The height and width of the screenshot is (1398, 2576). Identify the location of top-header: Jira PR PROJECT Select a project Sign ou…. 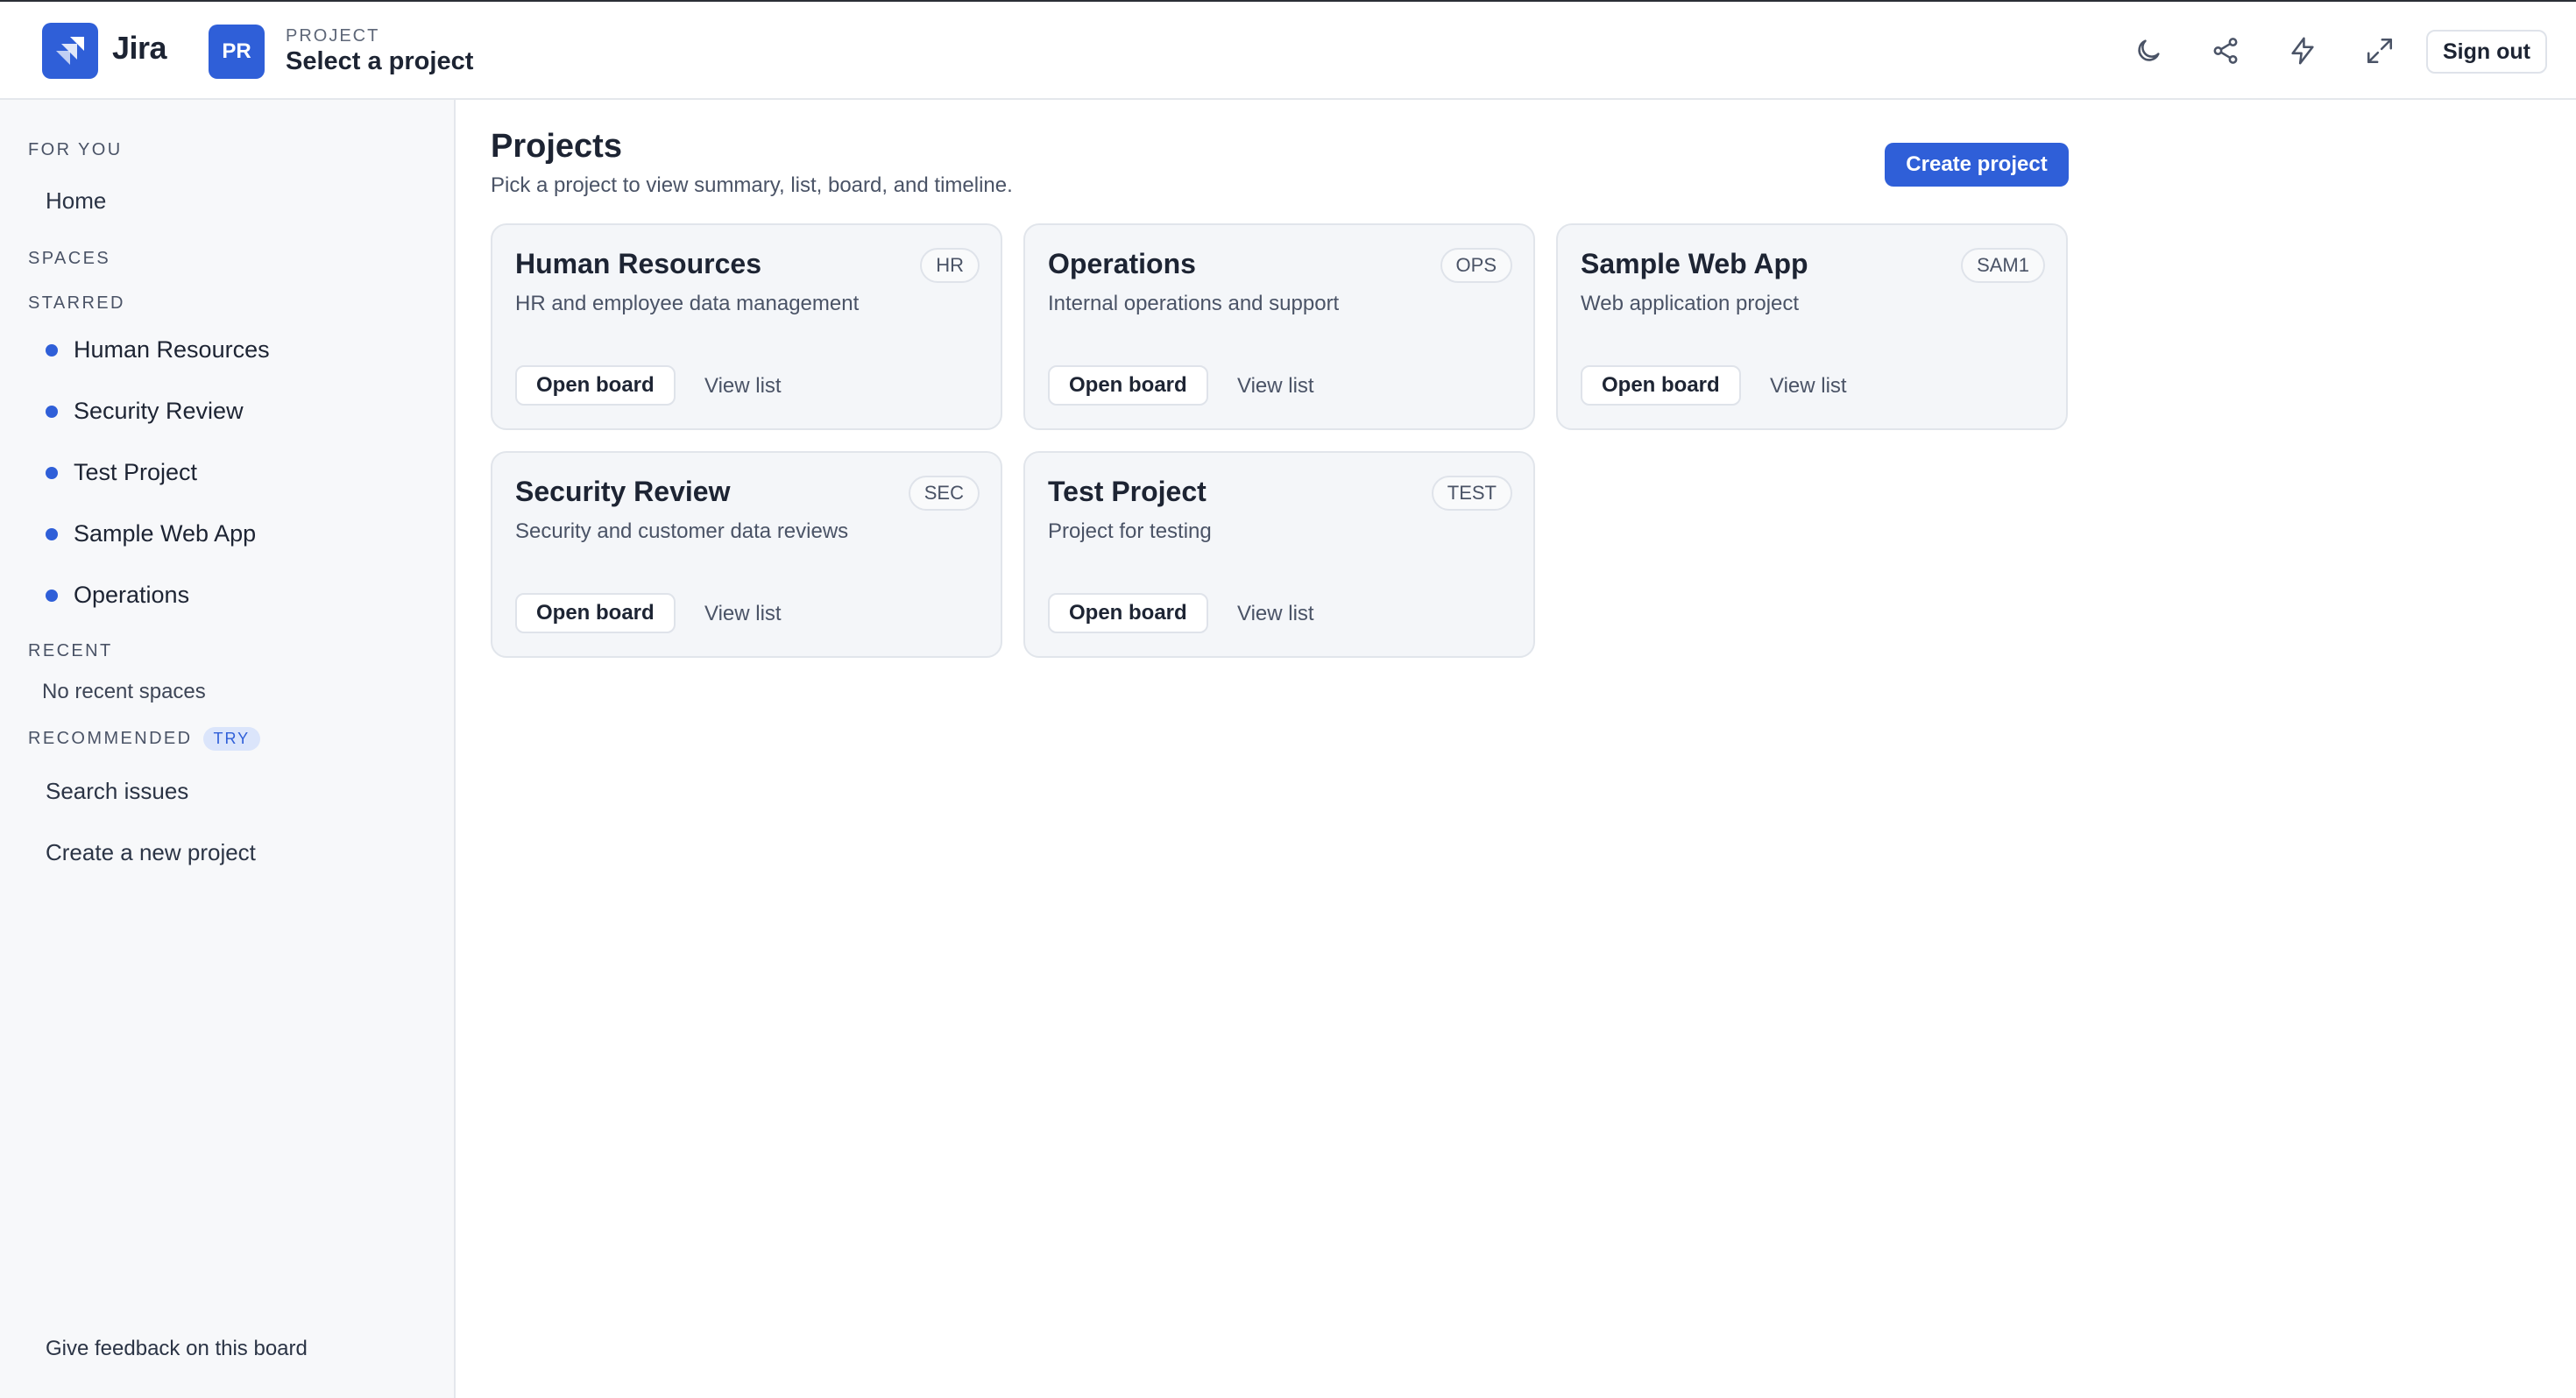
(1288, 51).